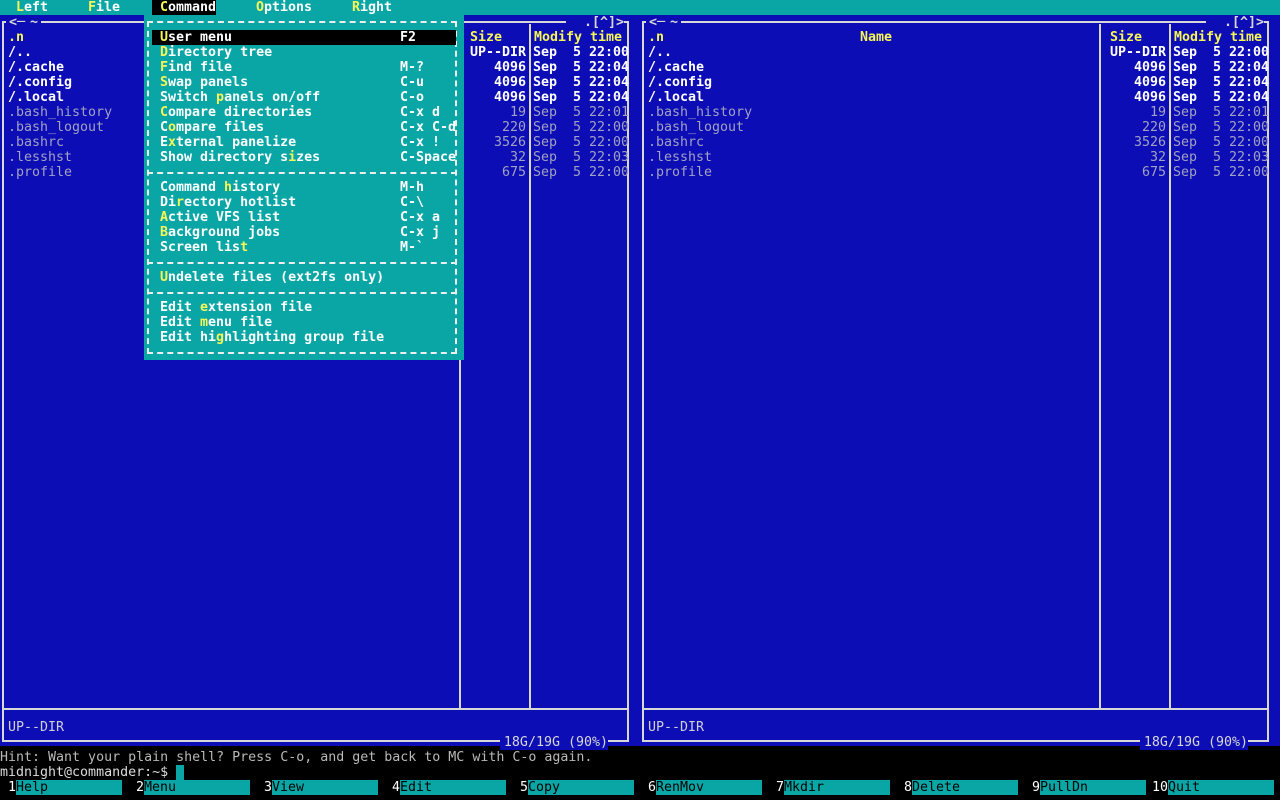 The width and height of the screenshot is (1280, 800). I want to click on shortcut-label: C-\, so click(412, 202).